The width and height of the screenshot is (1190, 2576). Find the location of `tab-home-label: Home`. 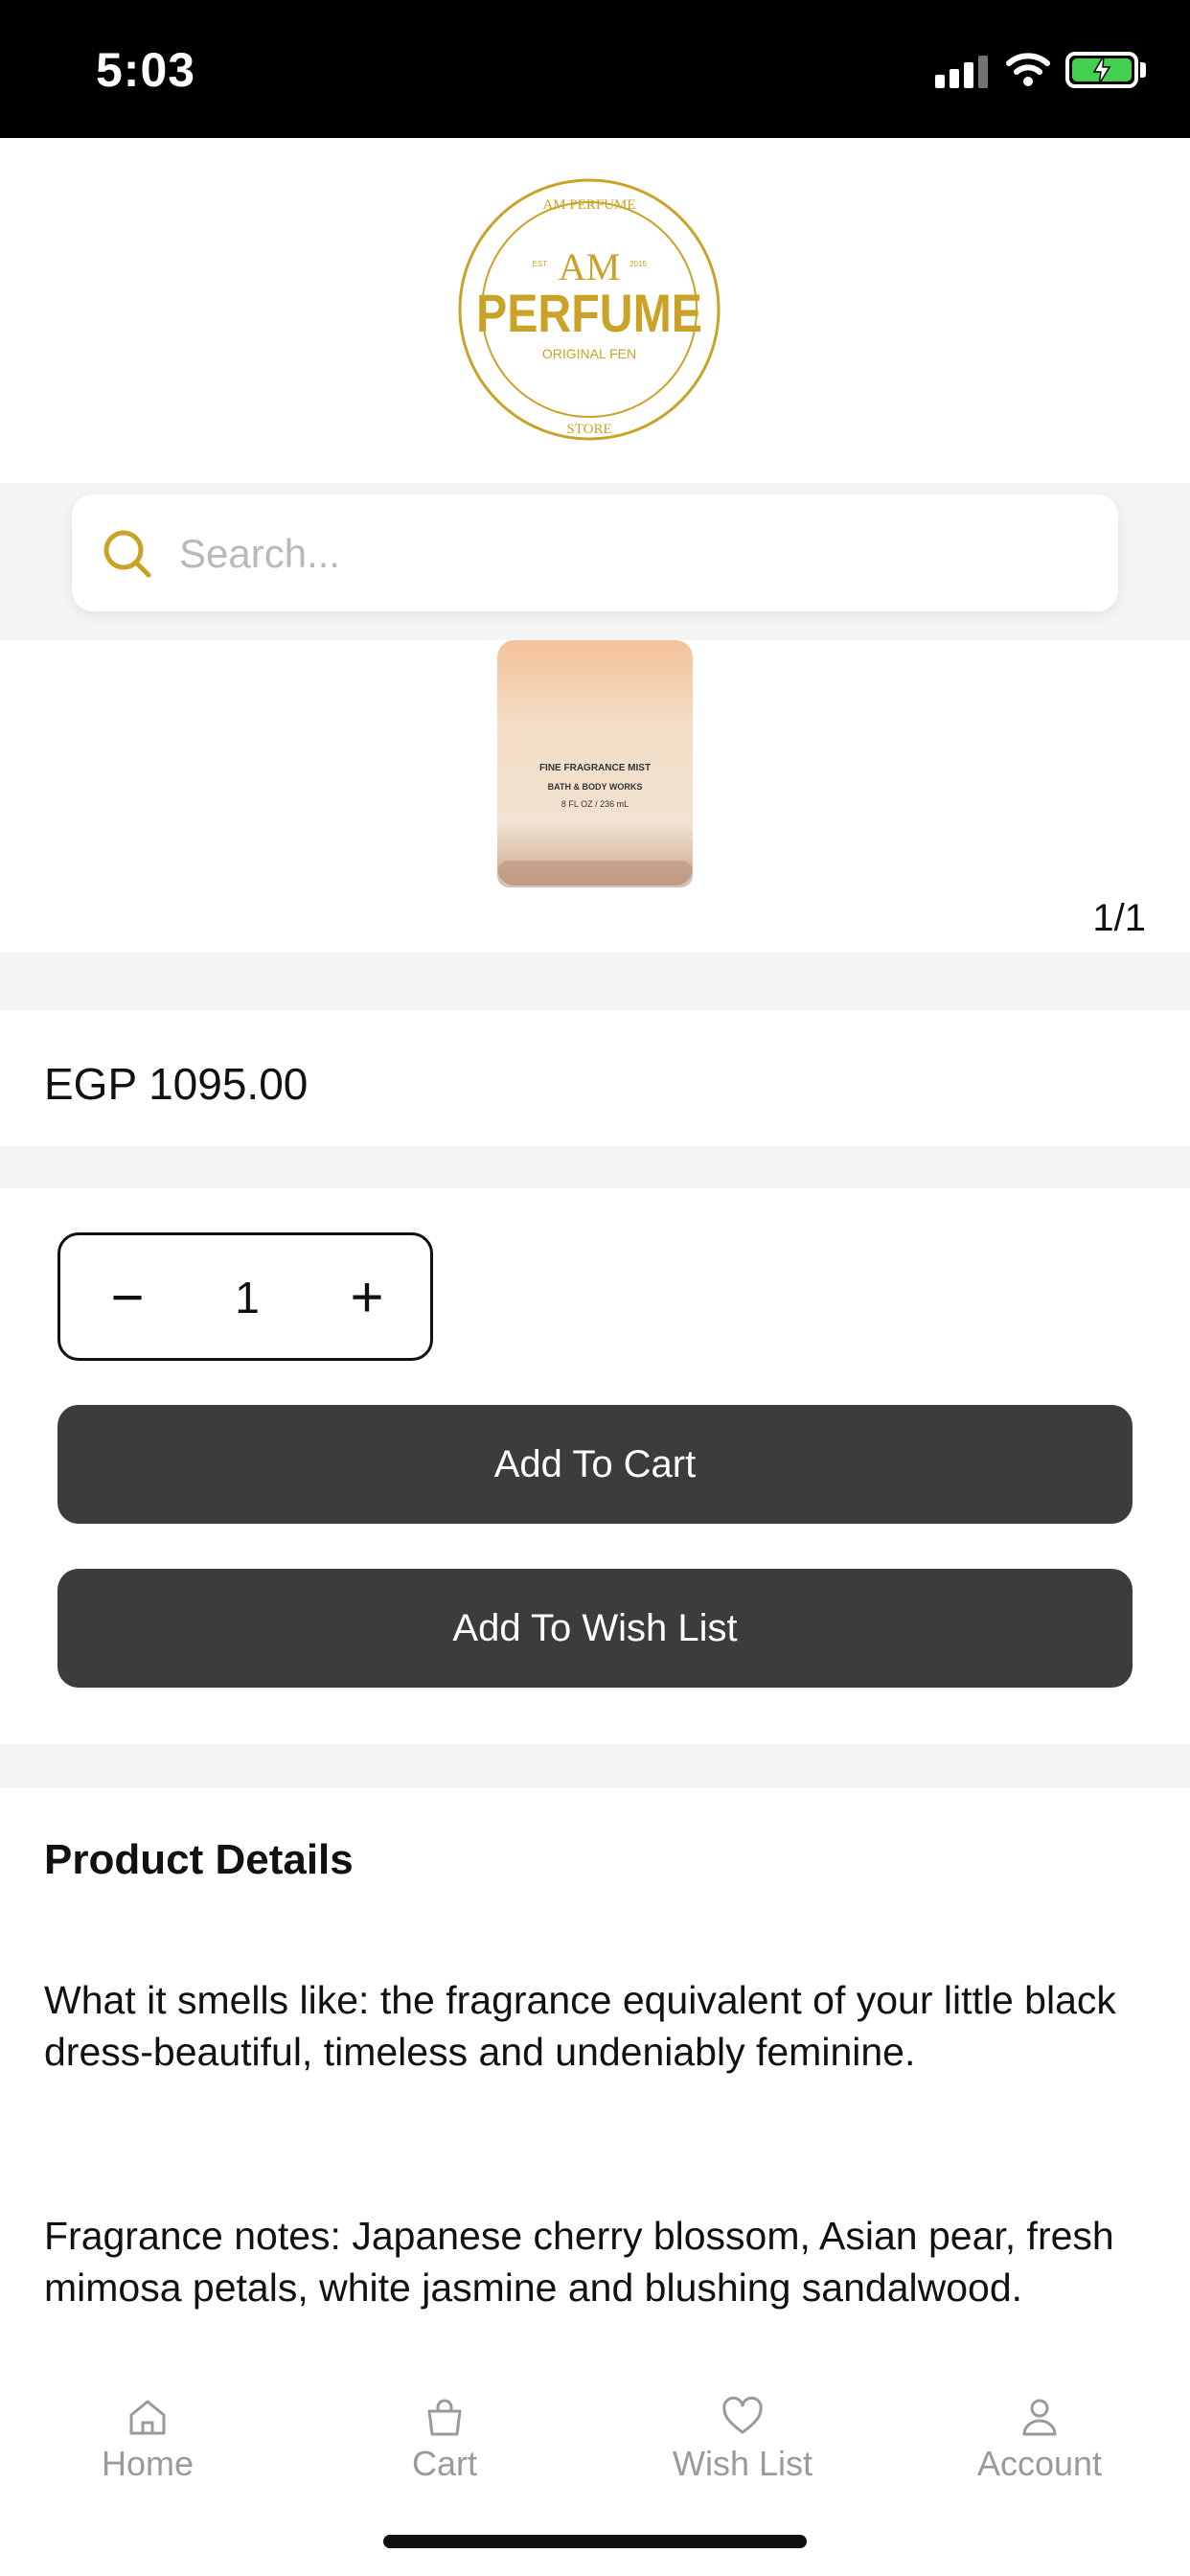

tab-home-label: Home is located at coordinates (148, 2463).